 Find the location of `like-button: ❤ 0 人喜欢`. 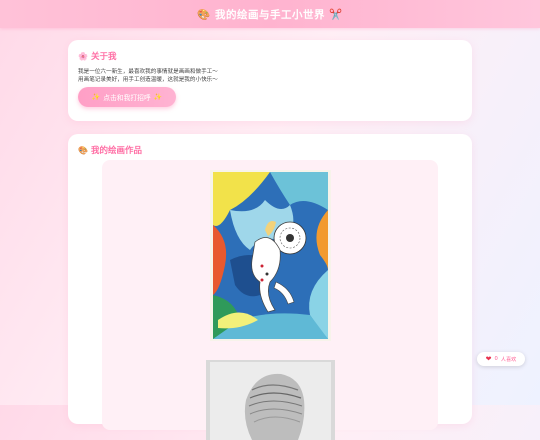

like-button: ❤ 0 人喜欢 is located at coordinates (501, 359).